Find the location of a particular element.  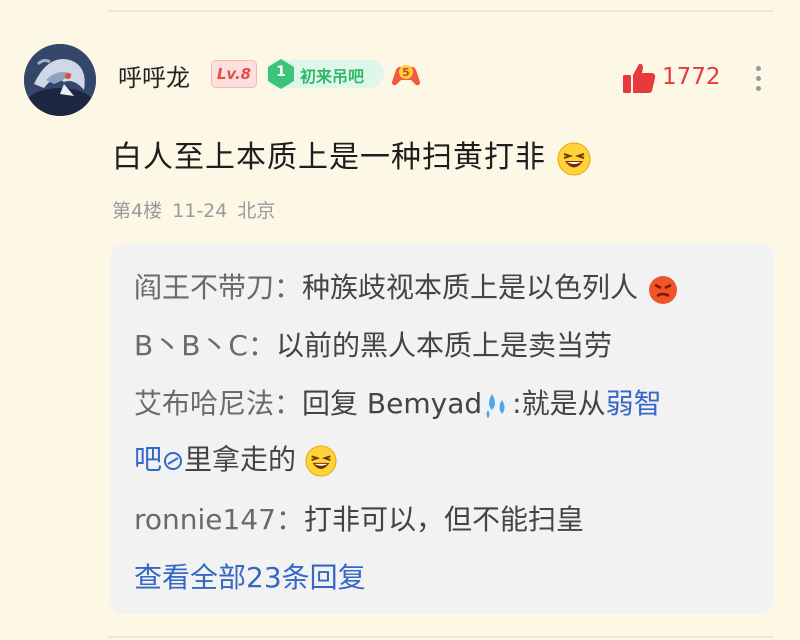

top-divider is located at coordinates (441, 11).